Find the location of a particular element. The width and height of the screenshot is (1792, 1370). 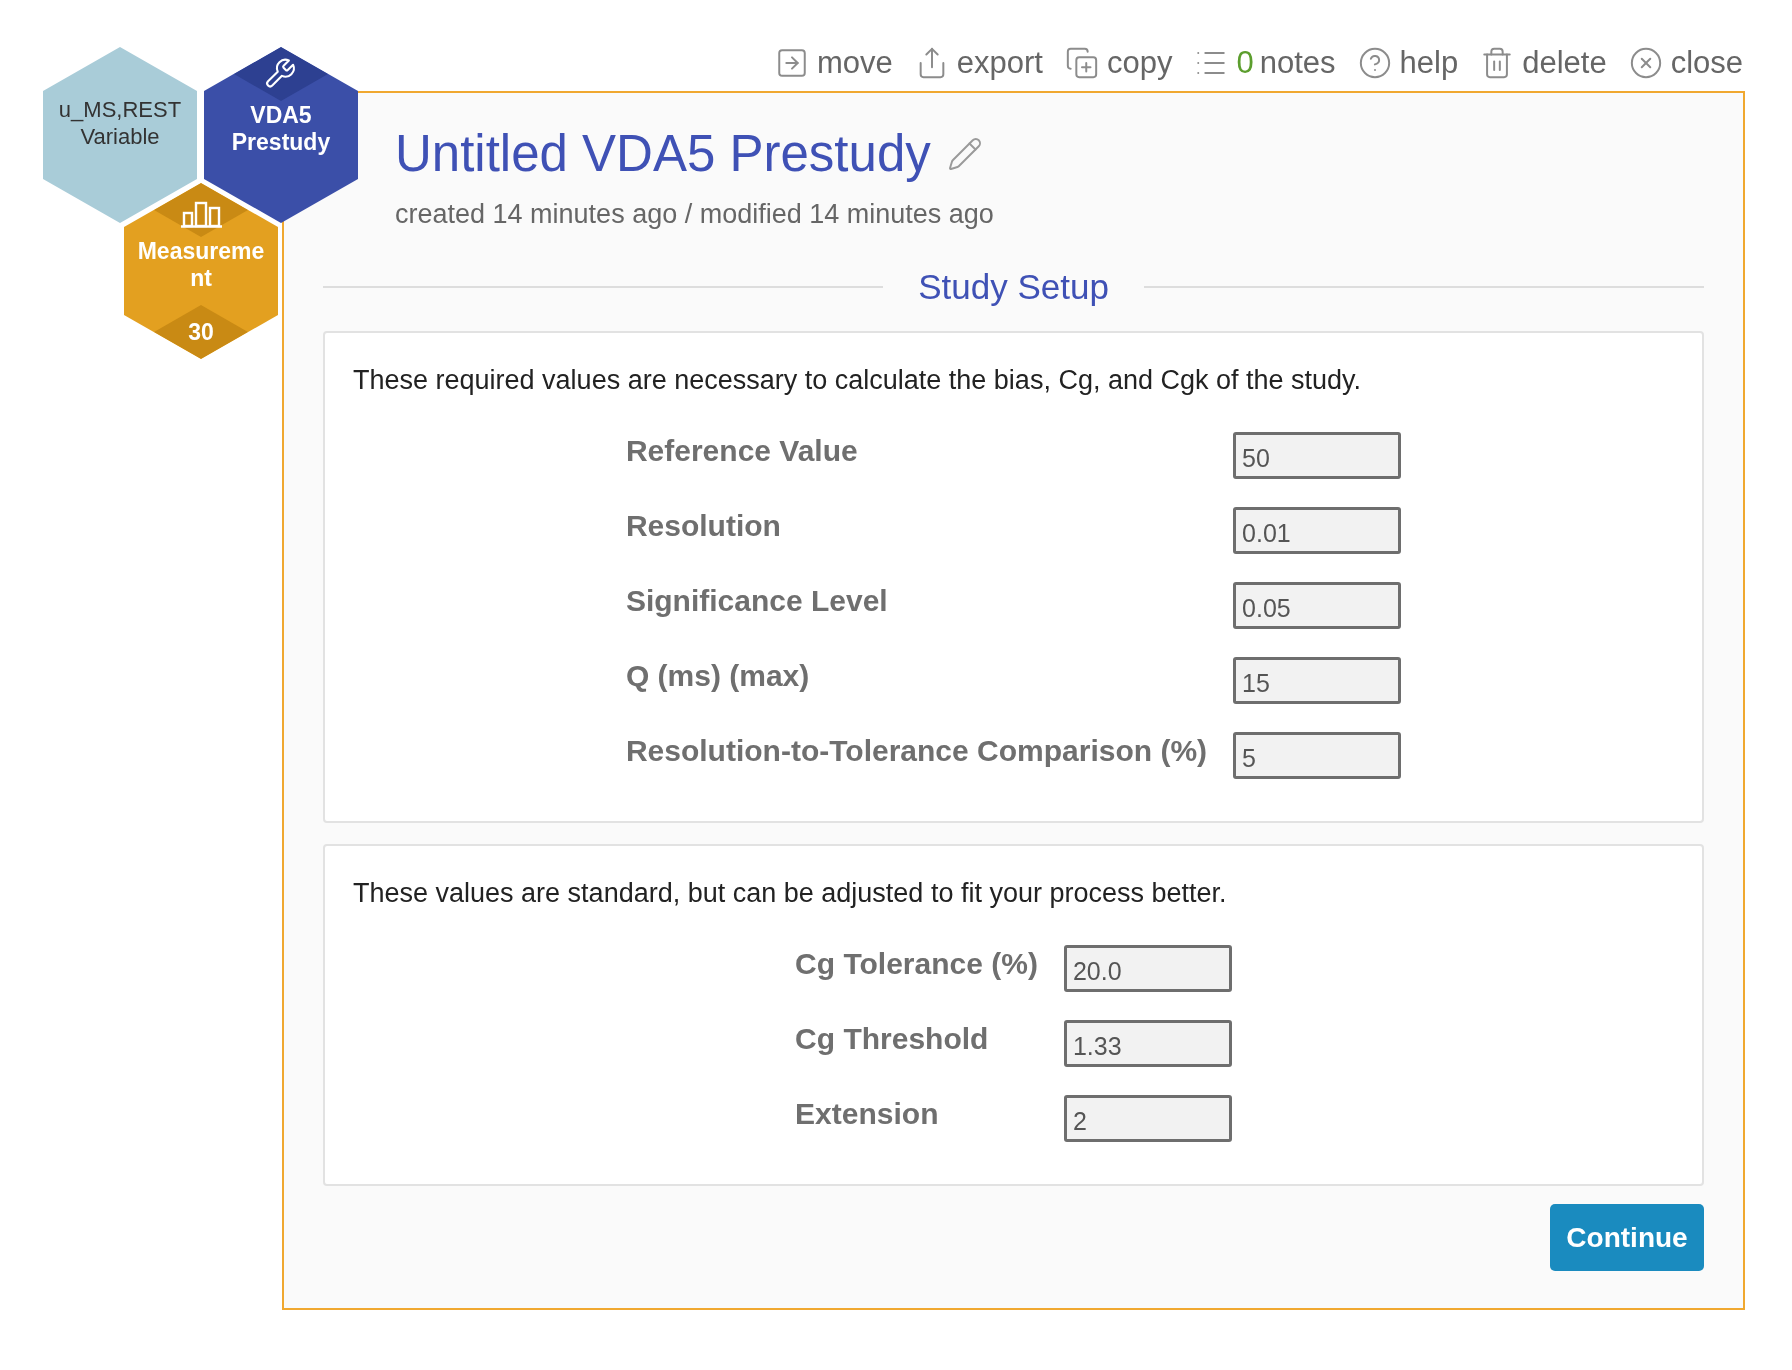

bar-chart-icon is located at coordinates (201, 210).